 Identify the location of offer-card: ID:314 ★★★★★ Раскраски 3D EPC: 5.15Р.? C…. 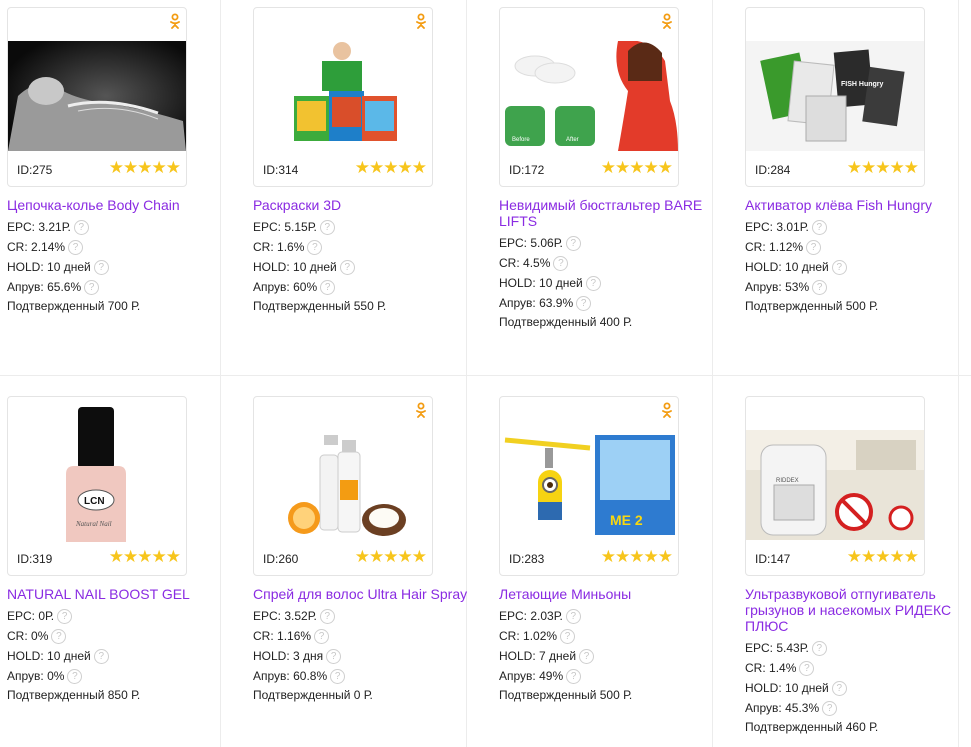
(373, 161).